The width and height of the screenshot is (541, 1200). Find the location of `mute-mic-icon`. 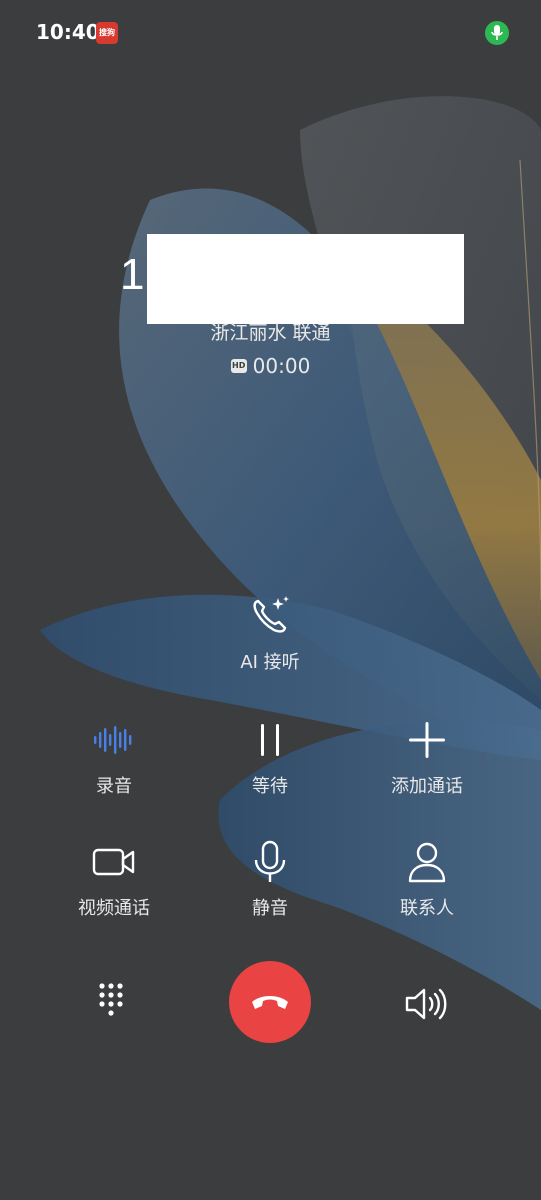

mute-mic-icon is located at coordinates (270, 861).